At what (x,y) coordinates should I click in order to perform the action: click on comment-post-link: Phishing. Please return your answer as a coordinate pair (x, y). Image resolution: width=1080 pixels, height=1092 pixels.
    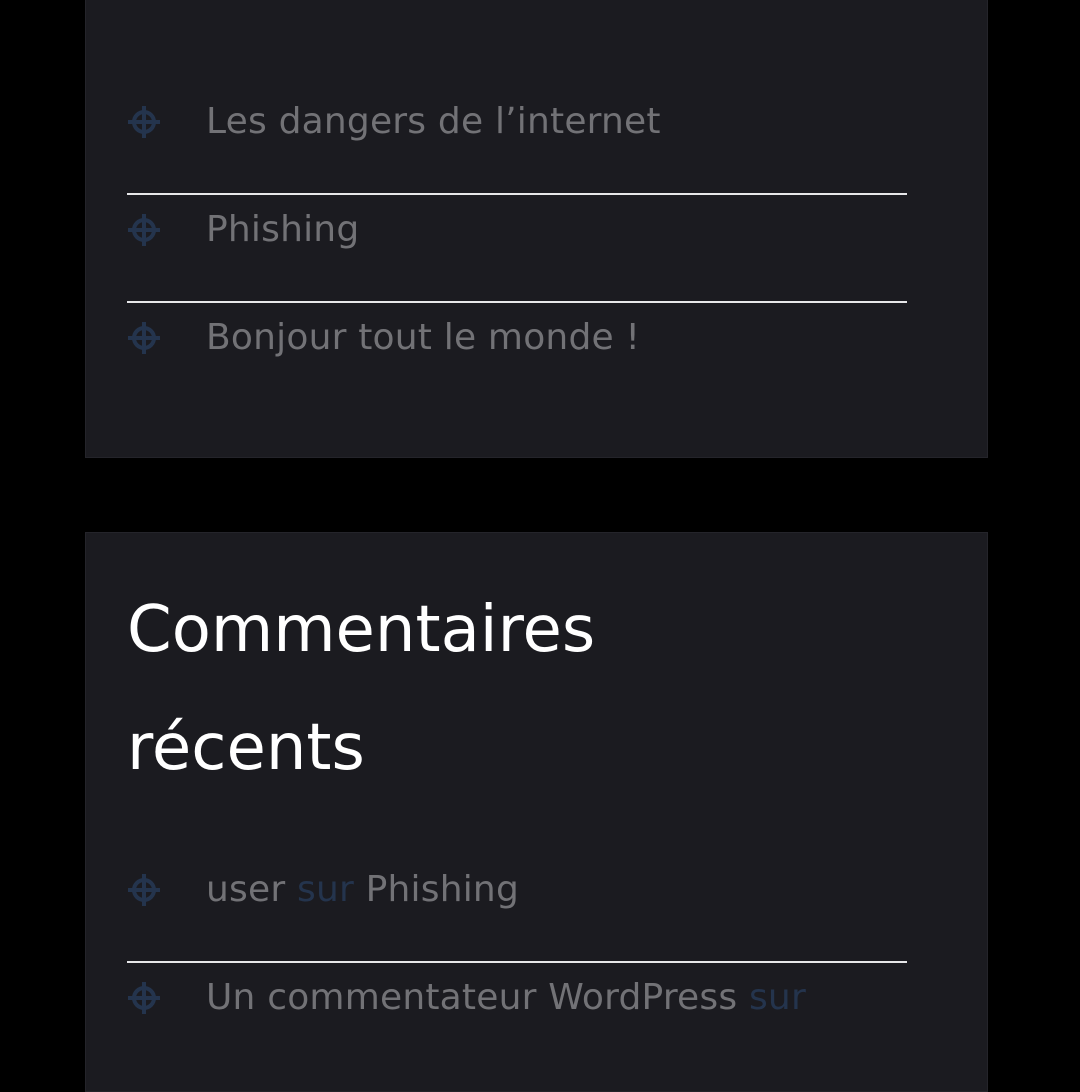
    Looking at the image, I should click on (442, 889).